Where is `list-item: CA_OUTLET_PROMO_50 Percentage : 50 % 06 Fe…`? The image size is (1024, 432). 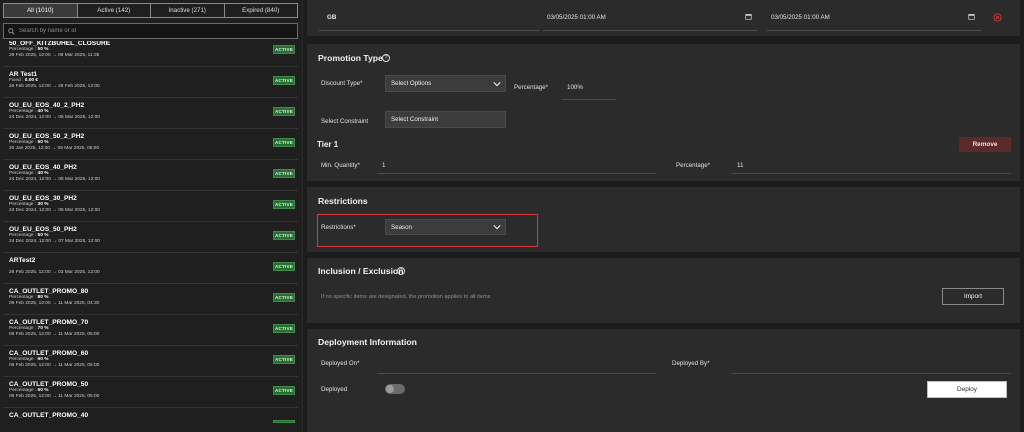 list-item: CA_OUTLET_PROMO_50 Percentage : 50 % 06 Fe… is located at coordinates (150, 392).